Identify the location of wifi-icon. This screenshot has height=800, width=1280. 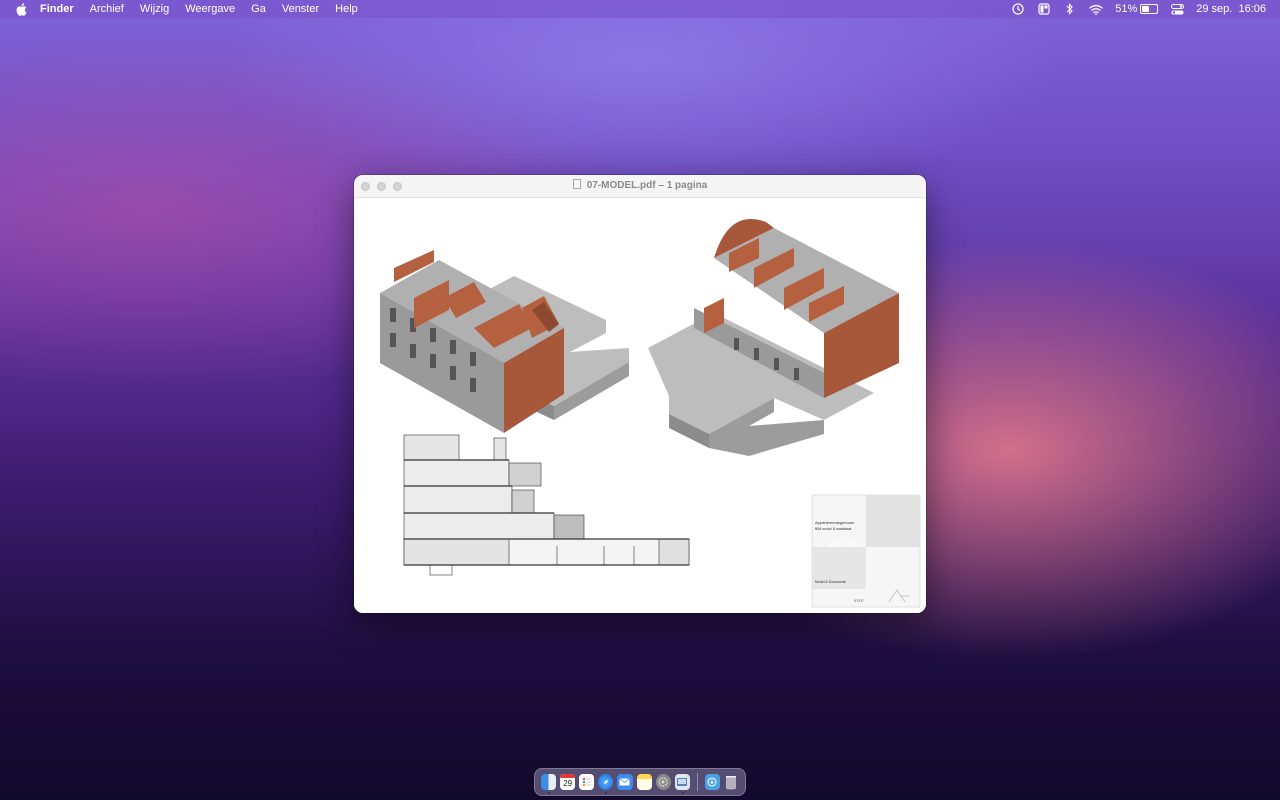
(1096, 9).